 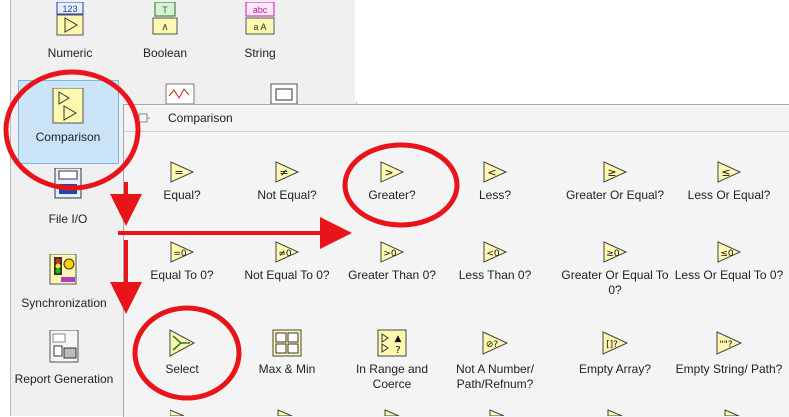 What do you see at coordinates (615, 181) in the screenshot?
I see `function-greater-or-equal: ≥ Greater Or Equal?` at bounding box center [615, 181].